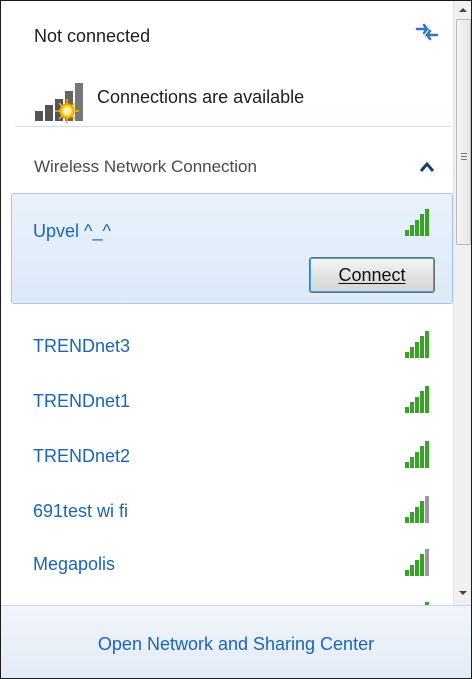 The width and height of the screenshot is (472, 679). I want to click on network-name: TRENDnet1, so click(82, 401).